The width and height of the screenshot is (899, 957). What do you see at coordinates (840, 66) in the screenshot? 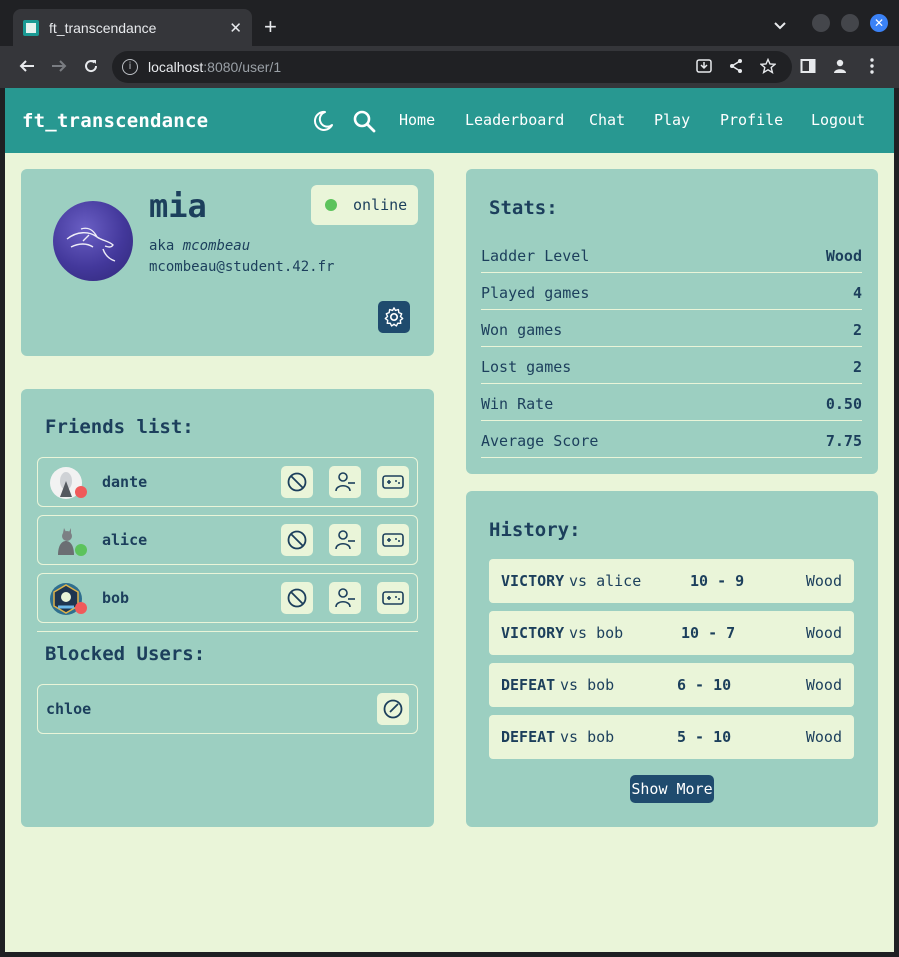
I see `profile-icon` at bounding box center [840, 66].